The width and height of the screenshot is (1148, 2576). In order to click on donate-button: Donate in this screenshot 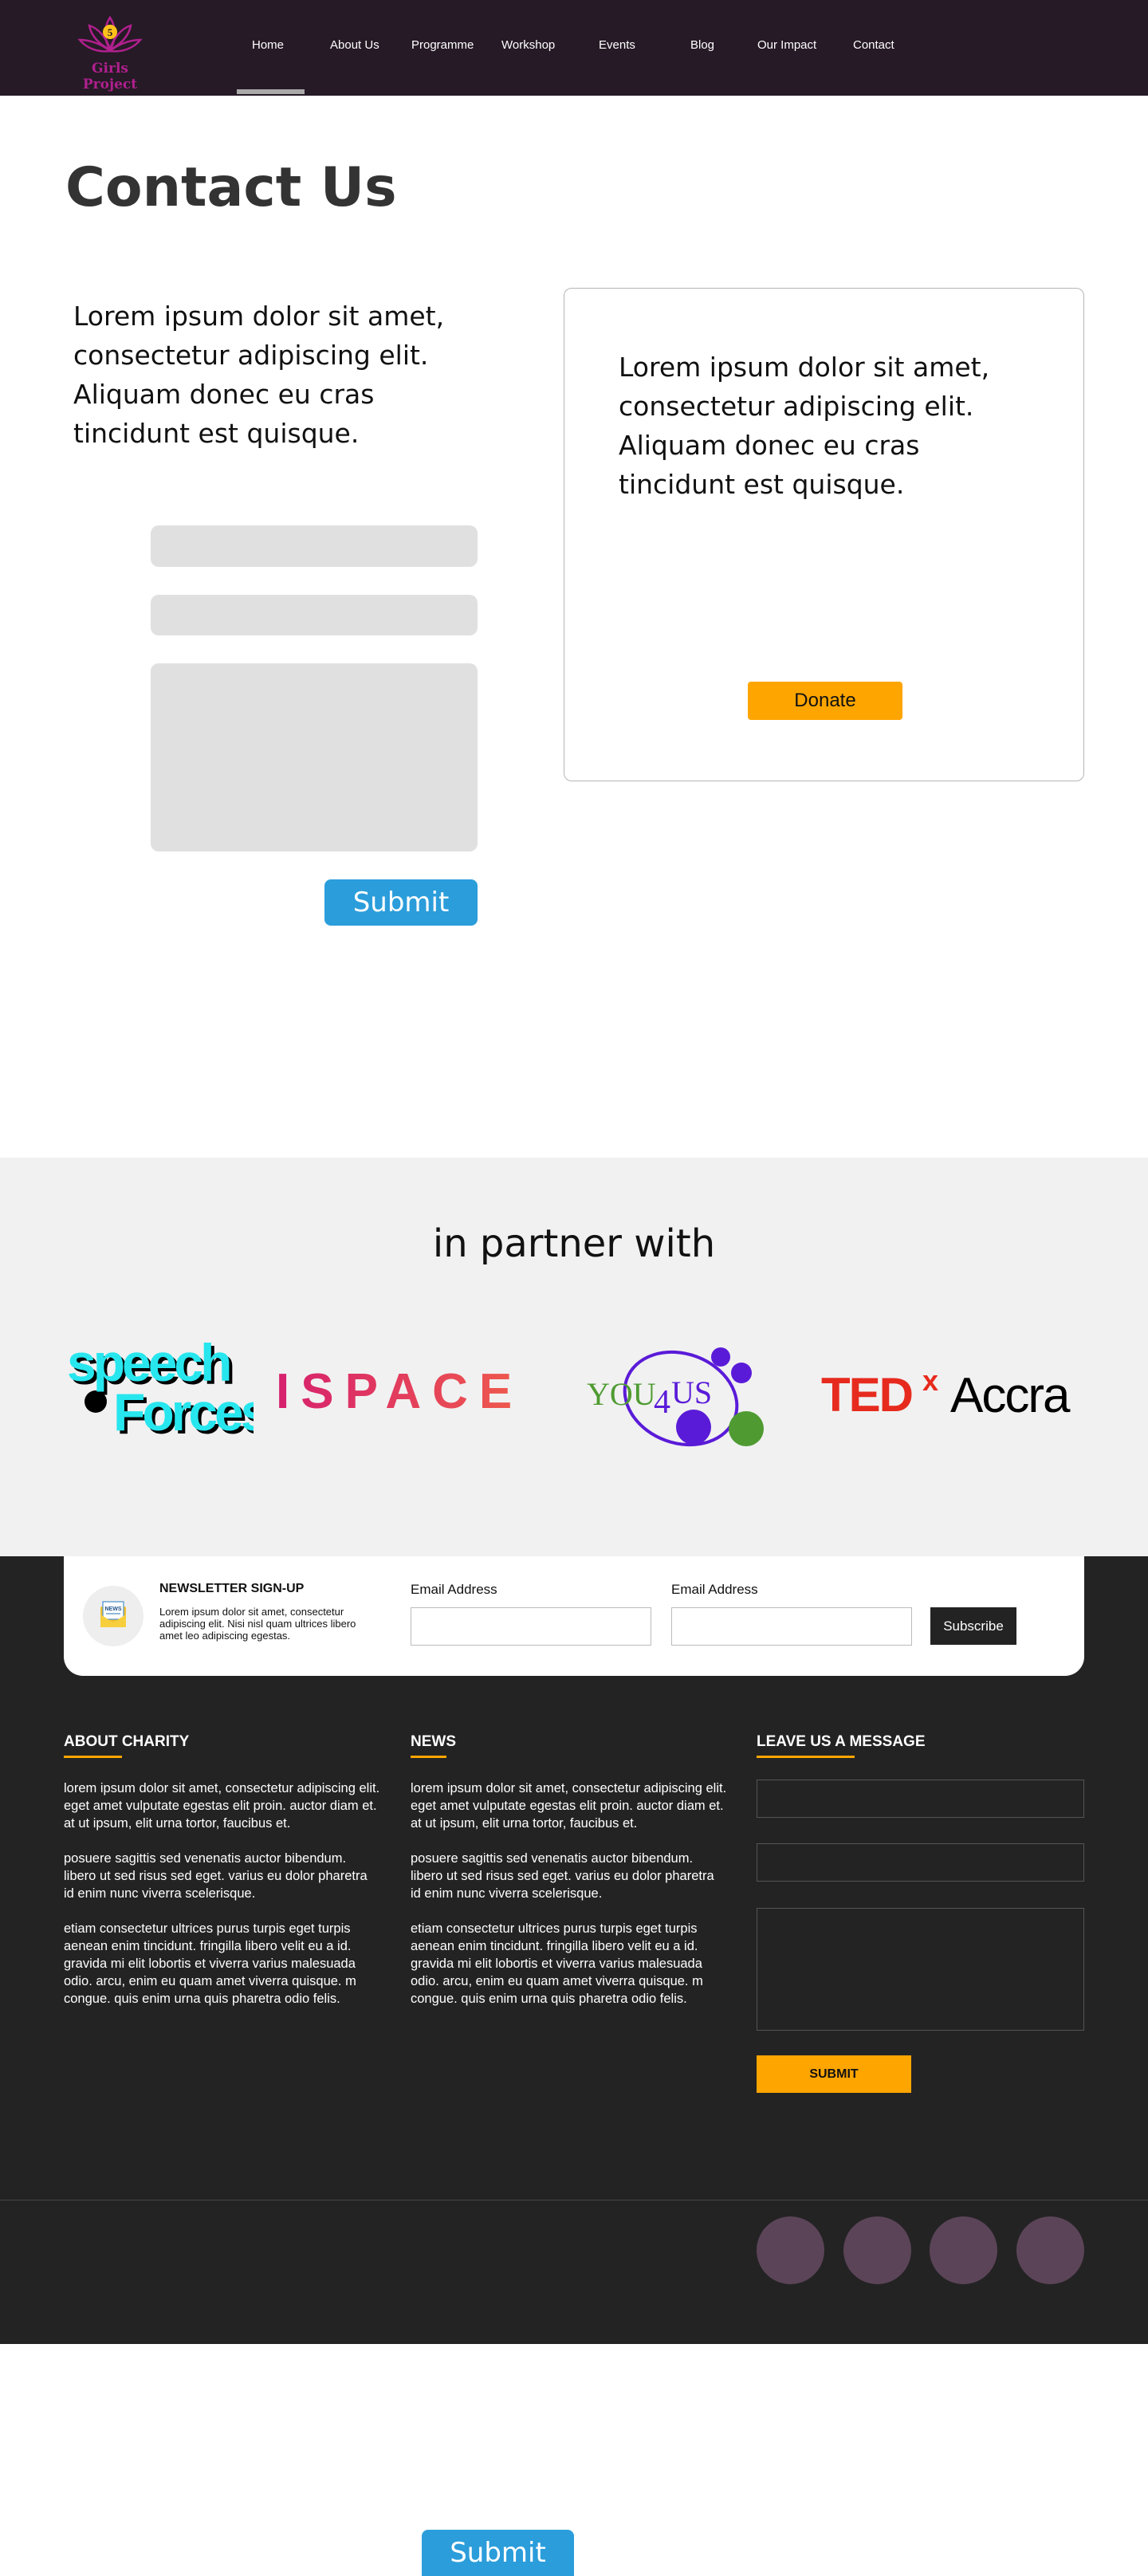, I will do `click(825, 701)`.